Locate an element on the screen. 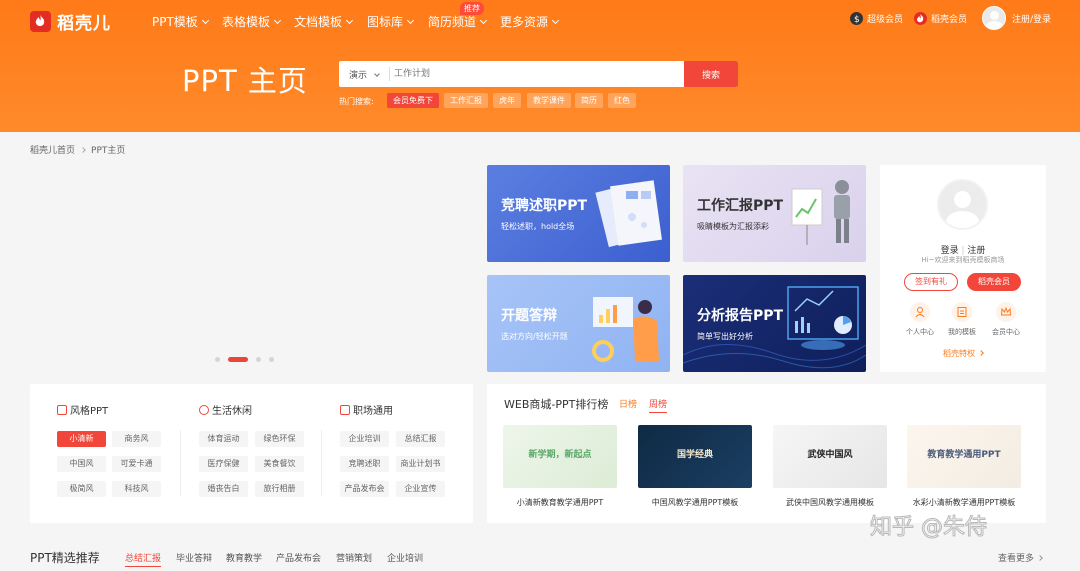 The width and height of the screenshot is (1080, 571). template-icon is located at coordinates (962, 312).